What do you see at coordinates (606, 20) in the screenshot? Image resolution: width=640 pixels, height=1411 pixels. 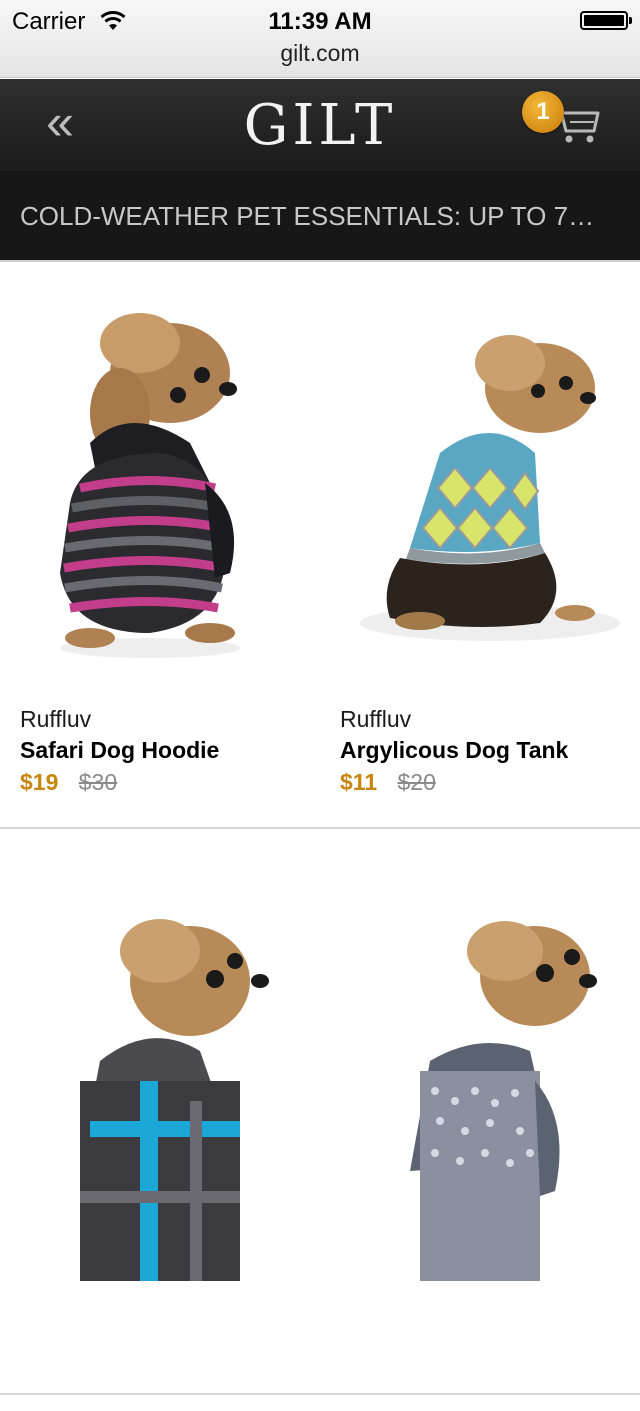 I see `battery-icon` at bounding box center [606, 20].